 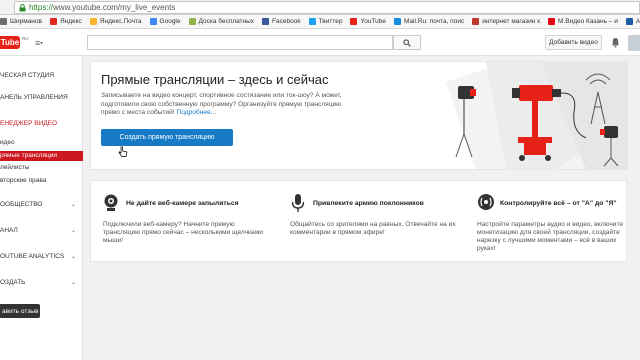 I want to click on sidebar-item-label: ЕНЕДЖЕР ВИДЕО, so click(x=29, y=123).